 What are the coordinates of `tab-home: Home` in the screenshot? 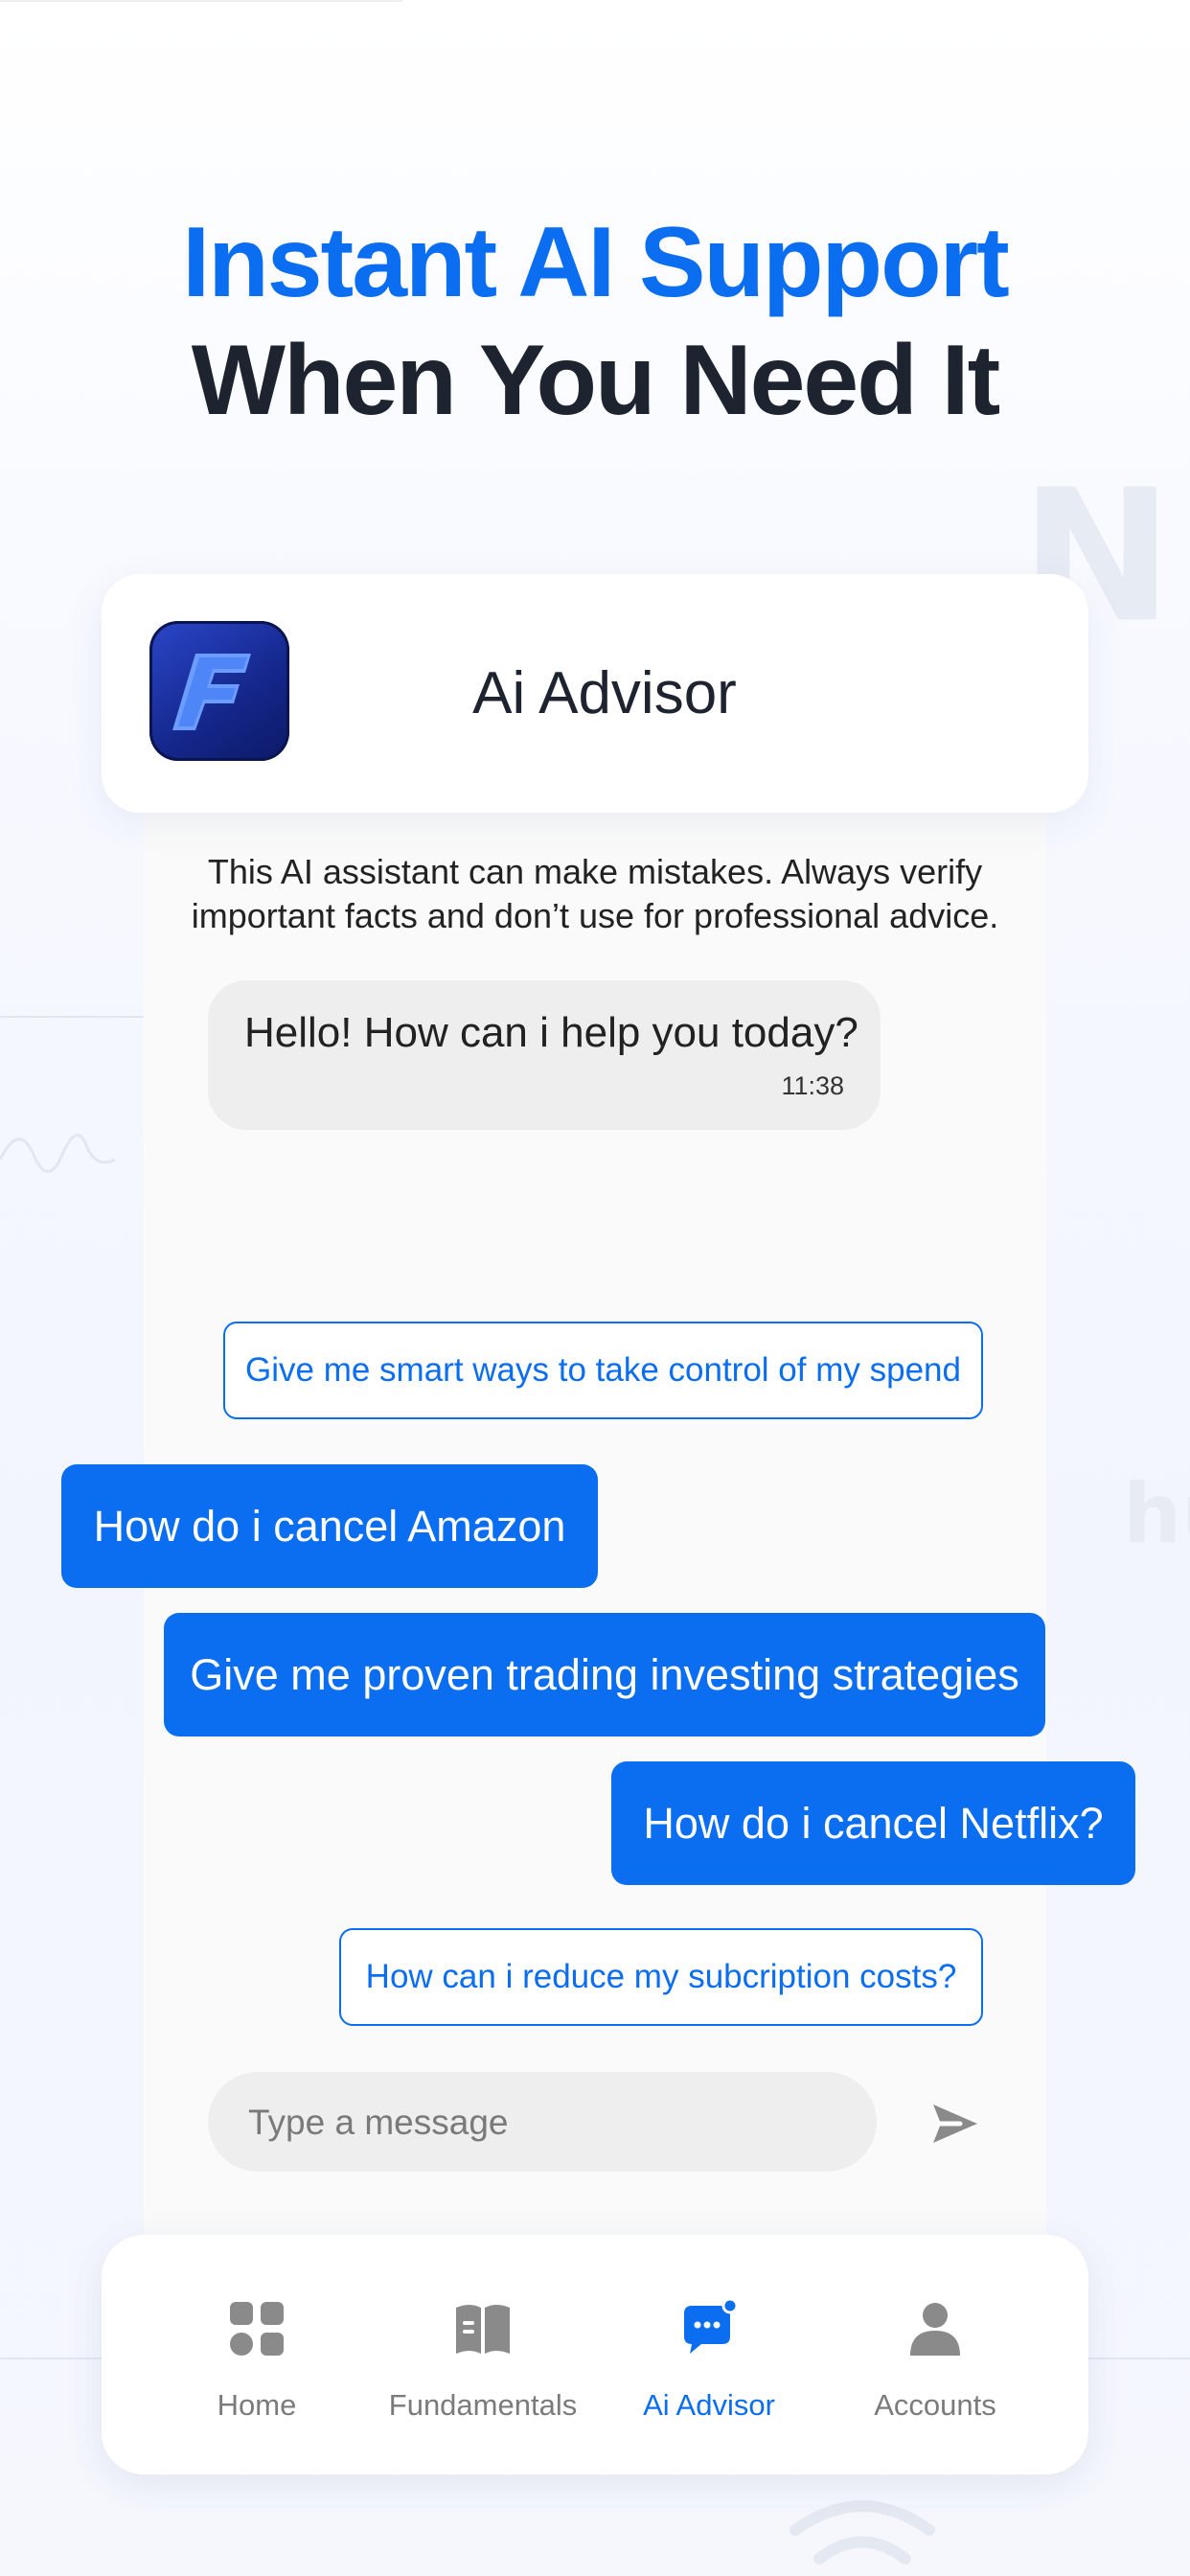 It's located at (257, 2354).